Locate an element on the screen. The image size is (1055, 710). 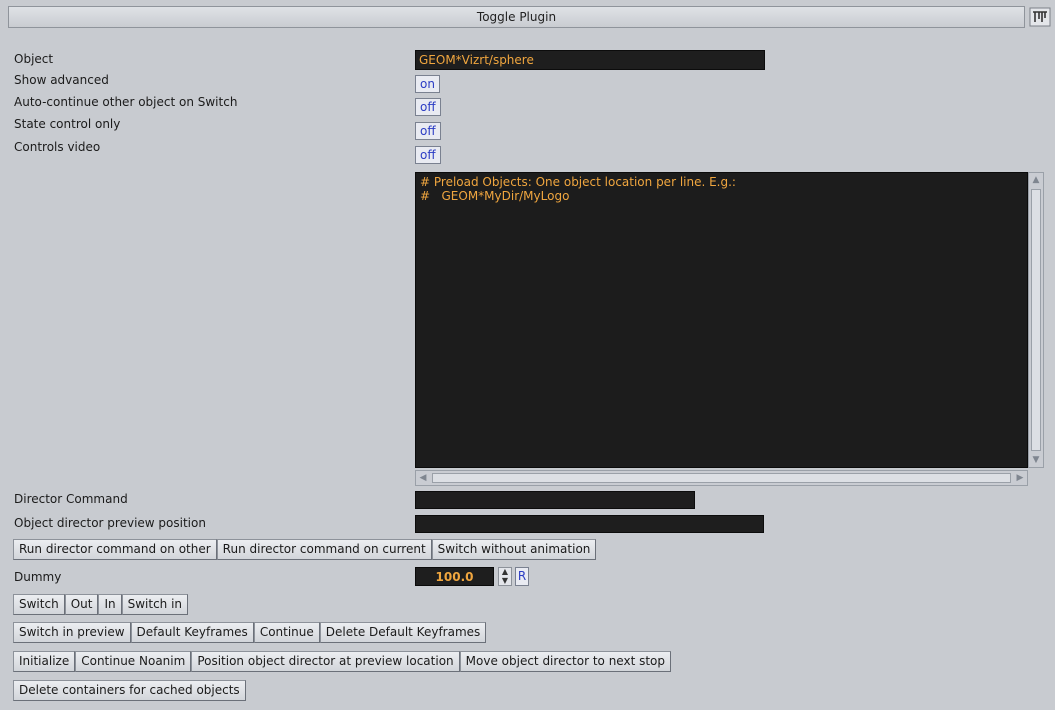
textarea-horizontal-scrollbar: ◀ ▶ is located at coordinates (721, 478).